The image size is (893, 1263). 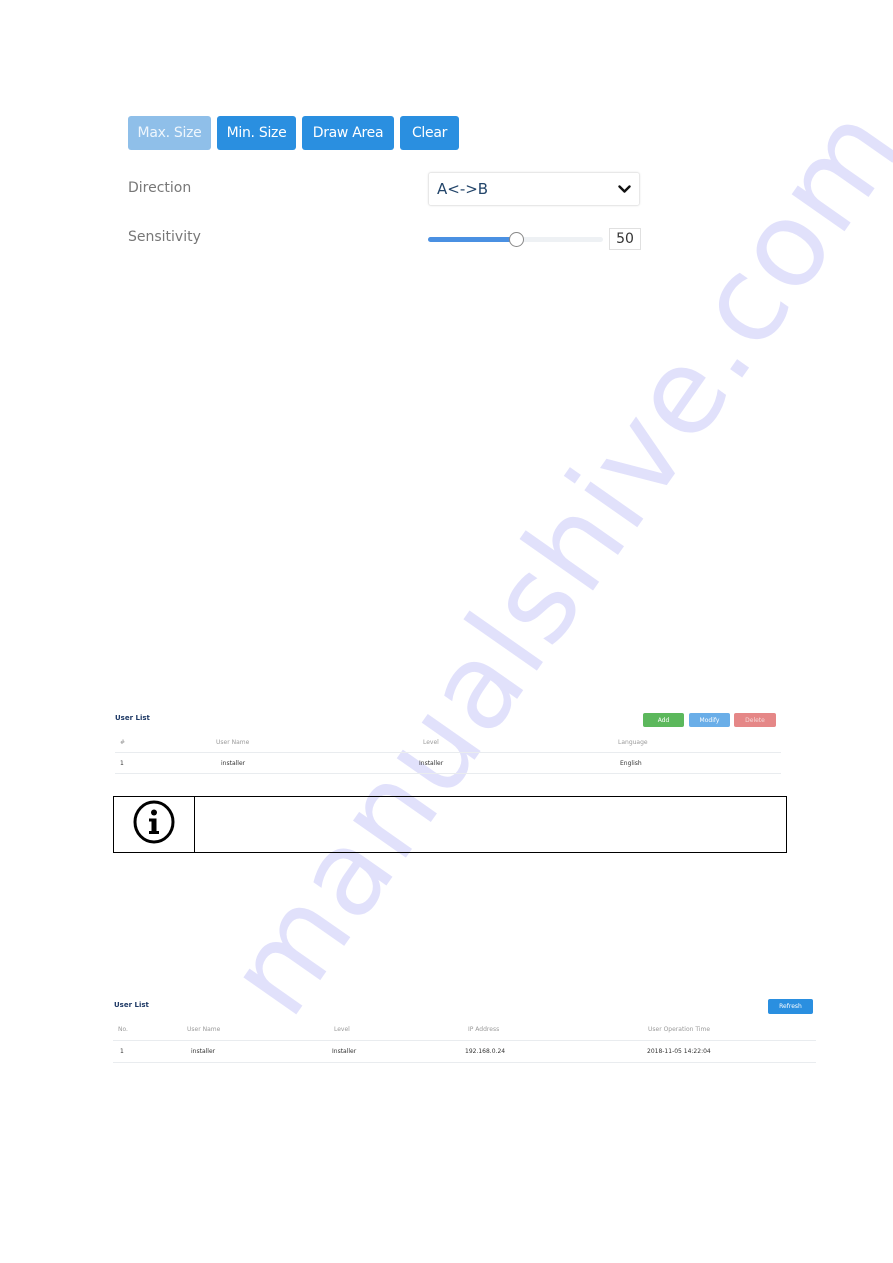 I want to click on direction-value: A<->B, so click(x=463, y=189).